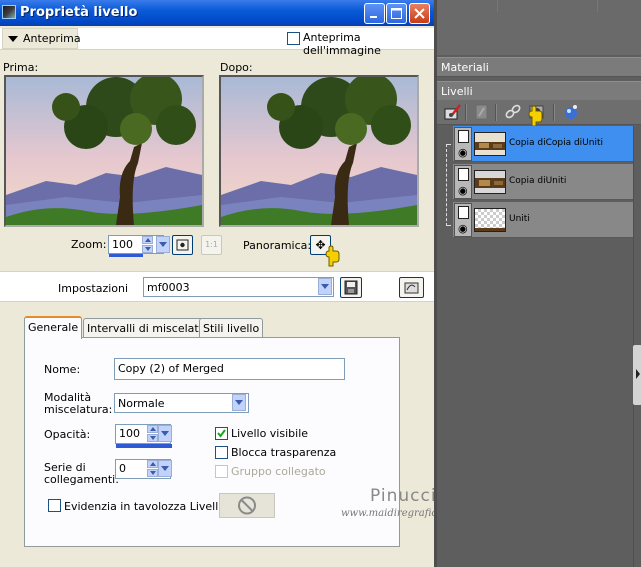 Image resolution: width=641 pixels, height=567 pixels. I want to click on zoom-fit-button, so click(182, 245).